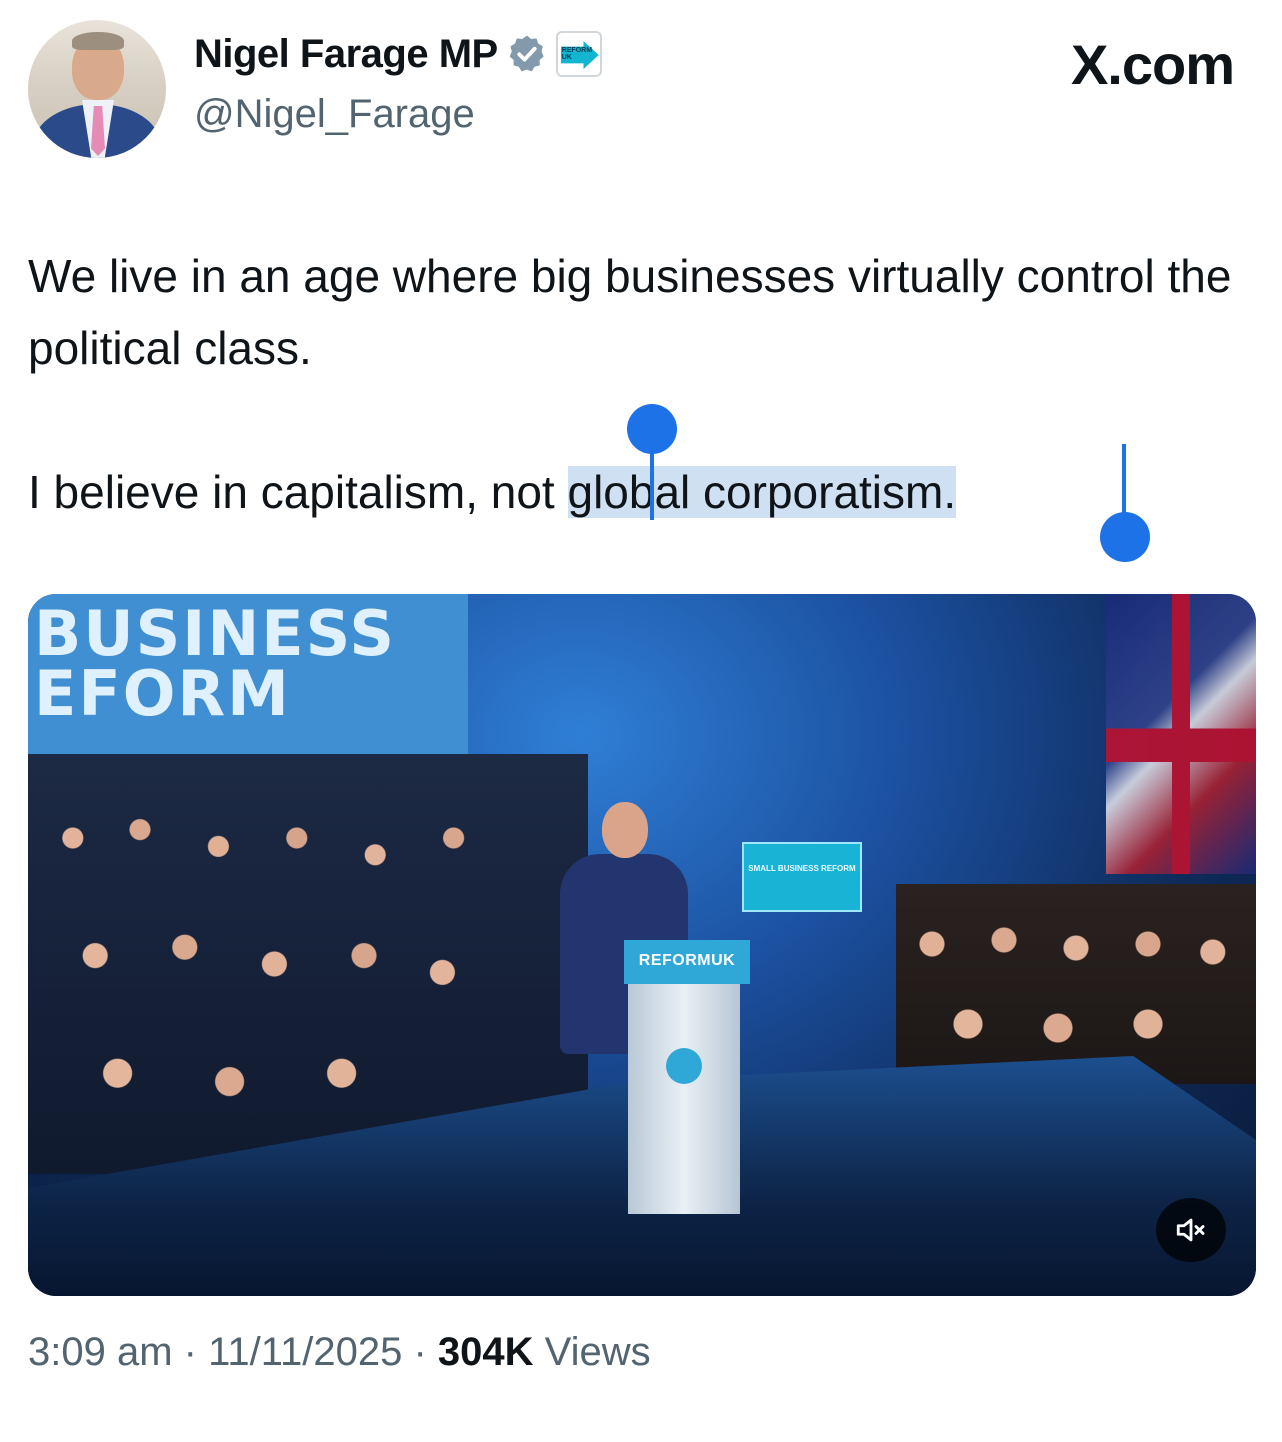  Describe the element at coordinates (1125, 537) in the screenshot. I see `selection-end-handle` at that location.